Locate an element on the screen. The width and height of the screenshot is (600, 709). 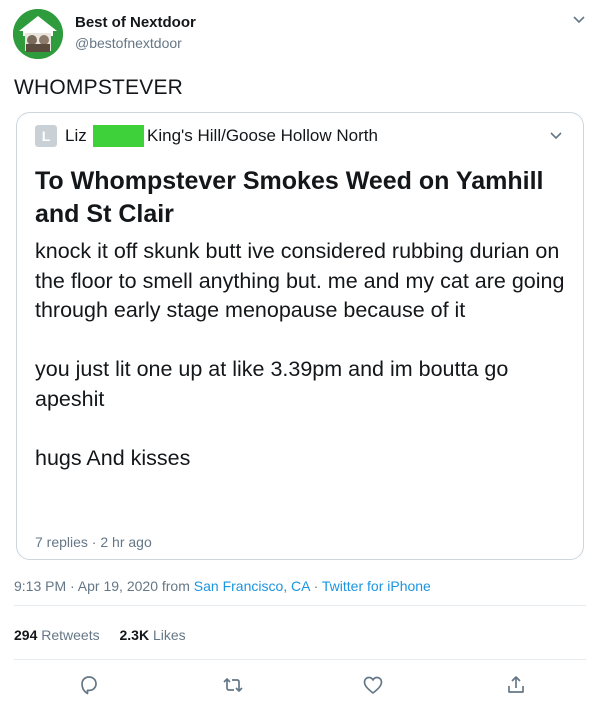
like-button is located at coordinates (373, 685).